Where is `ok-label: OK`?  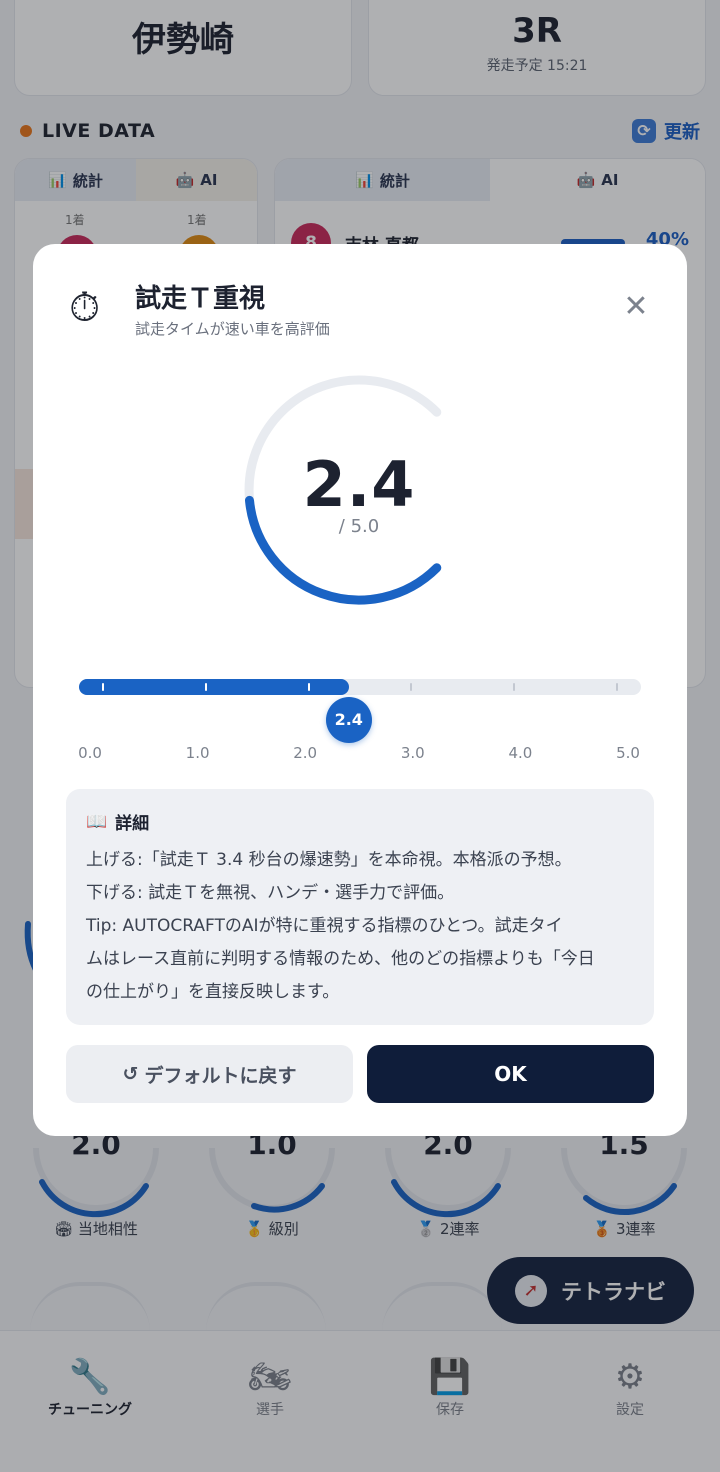
ok-label: OK is located at coordinates (510, 1074).